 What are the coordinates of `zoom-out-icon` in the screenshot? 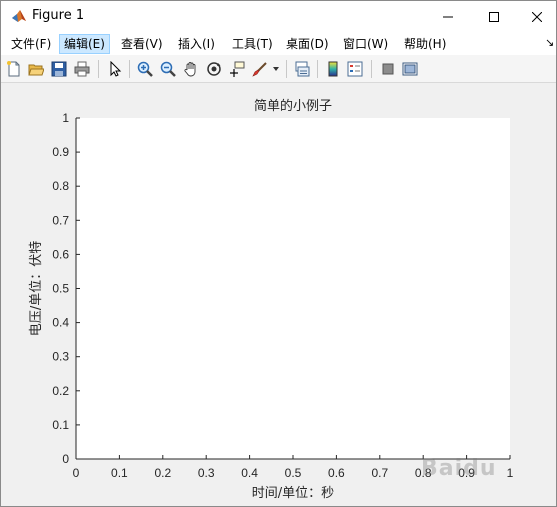 It's located at (168, 69).